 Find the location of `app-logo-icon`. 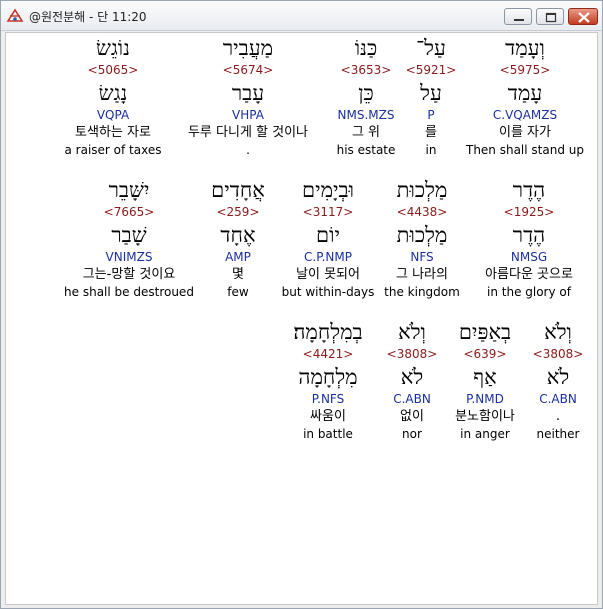

app-logo-icon is located at coordinates (15, 16).